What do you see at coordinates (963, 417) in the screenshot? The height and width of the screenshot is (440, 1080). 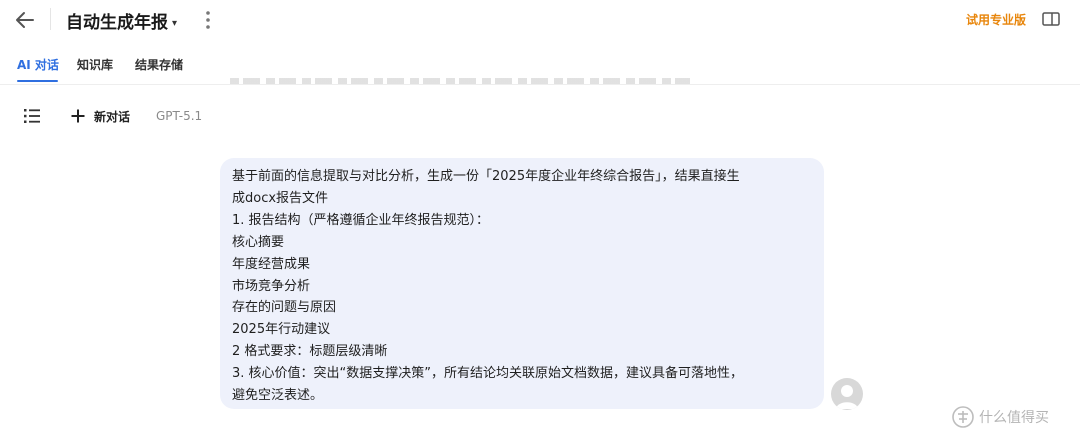 I see `watermark-logo-icon` at bounding box center [963, 417].